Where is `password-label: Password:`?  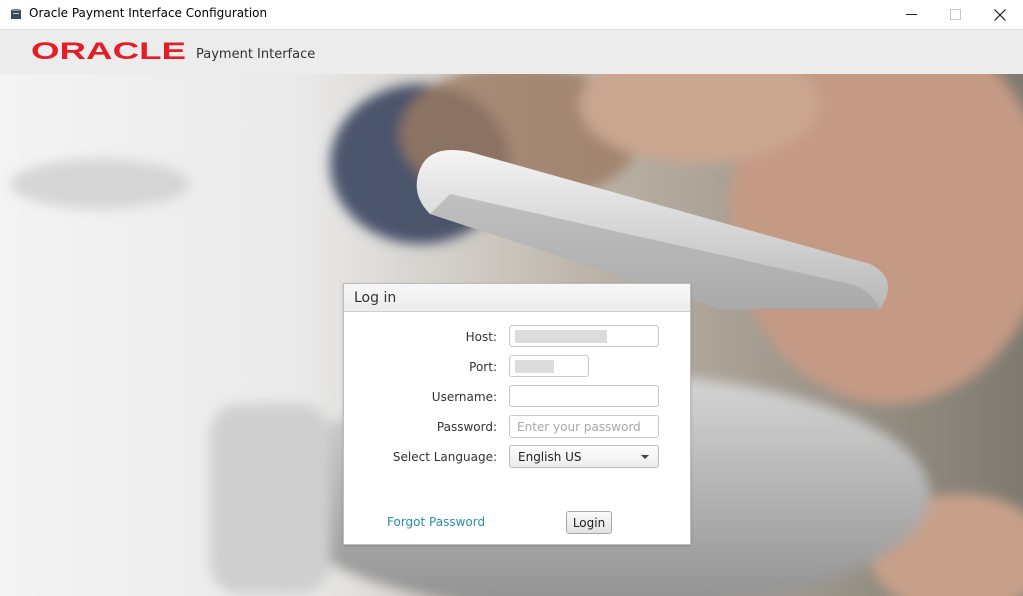
password-label: Password: is located at coordinates (466, 427).